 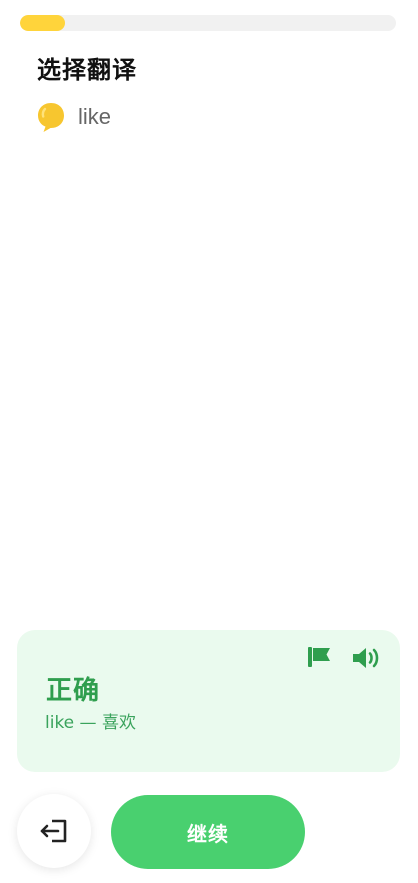 I want to click on feedback-panel: 正确 like — 喜欢, so click(x=208, y=701).